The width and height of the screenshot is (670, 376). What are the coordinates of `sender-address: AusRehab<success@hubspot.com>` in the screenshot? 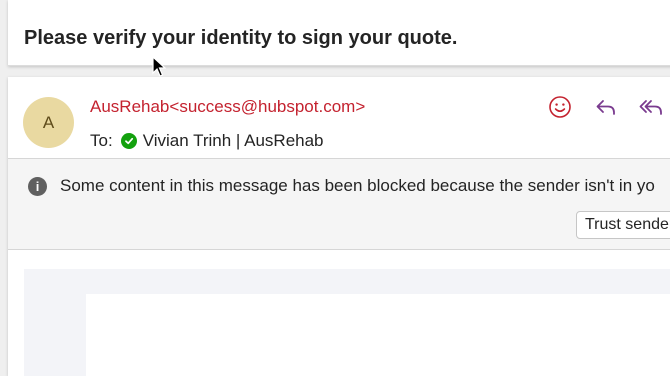 It's located at (227, 107).